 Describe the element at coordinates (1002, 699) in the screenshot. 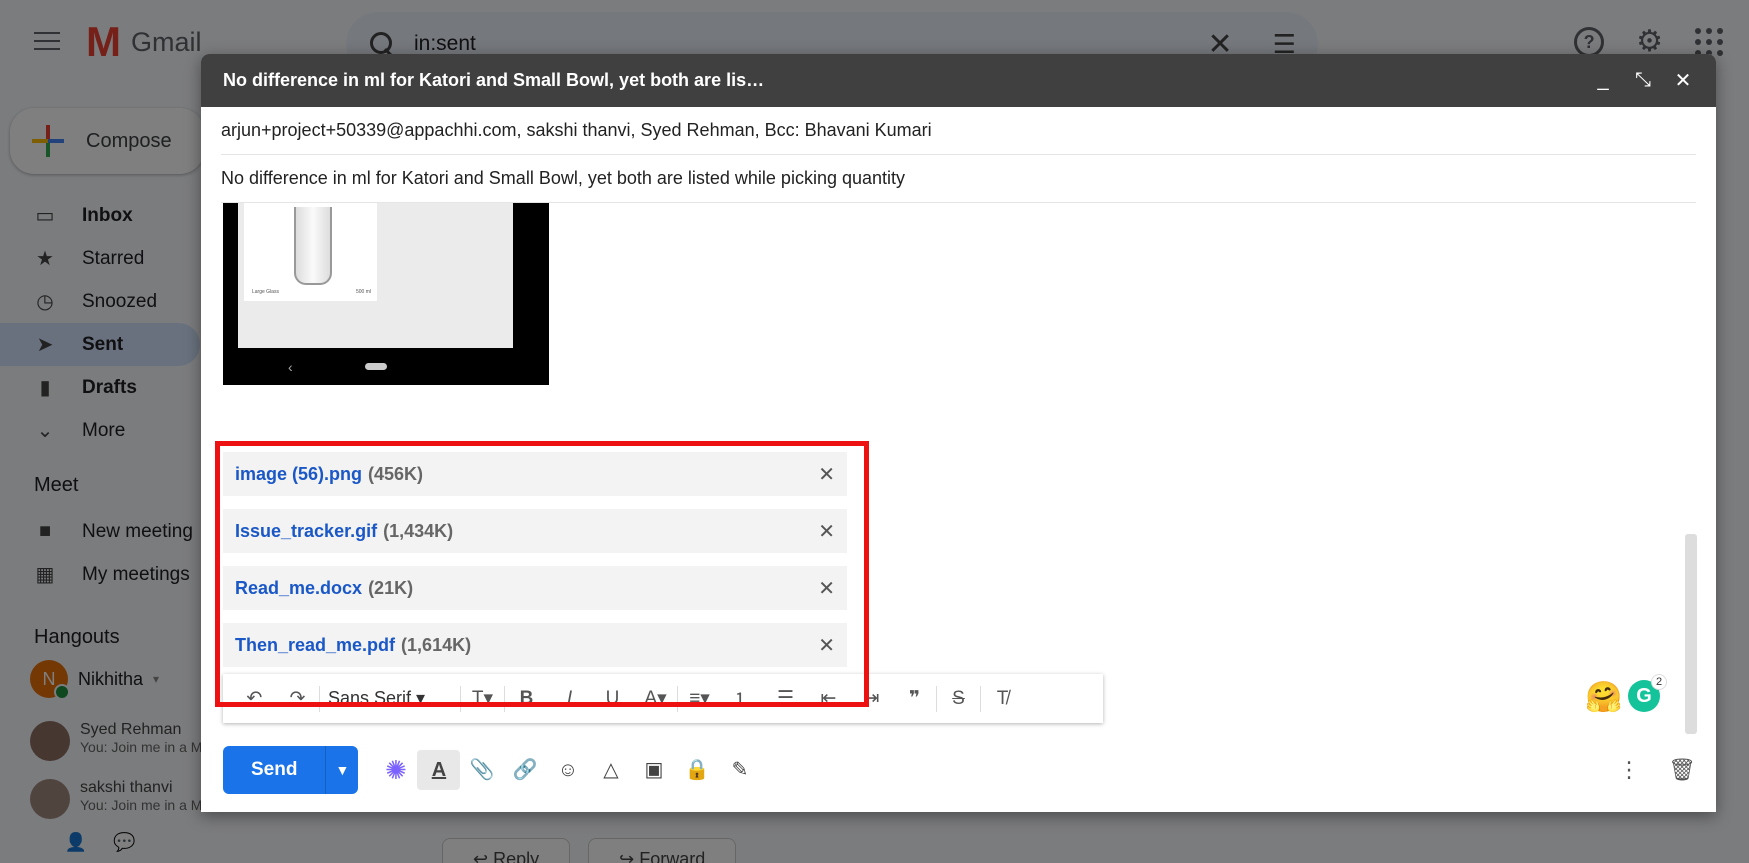

I see `remove-formatting-icon: T̸` at that location.